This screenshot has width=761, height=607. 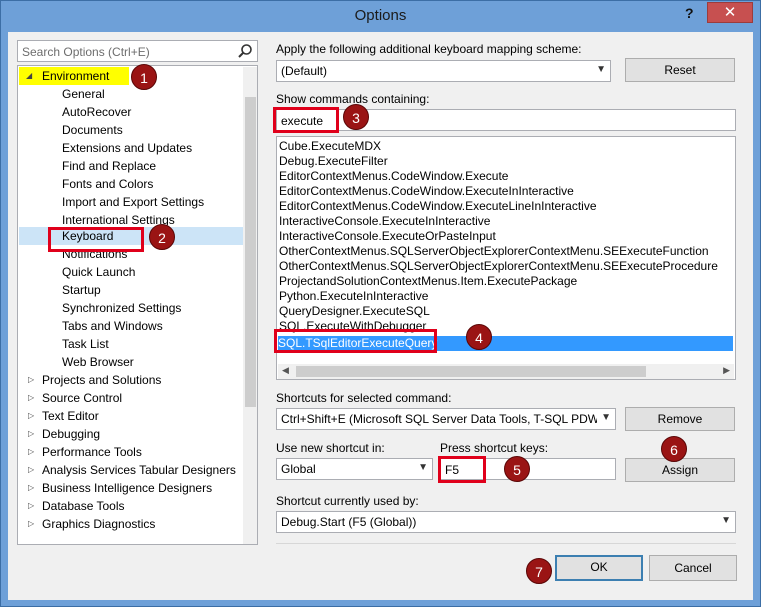 I want to click on command-list-item: EditorContextMenus.CodeWindow.Execute, so click(x=393, y=176).